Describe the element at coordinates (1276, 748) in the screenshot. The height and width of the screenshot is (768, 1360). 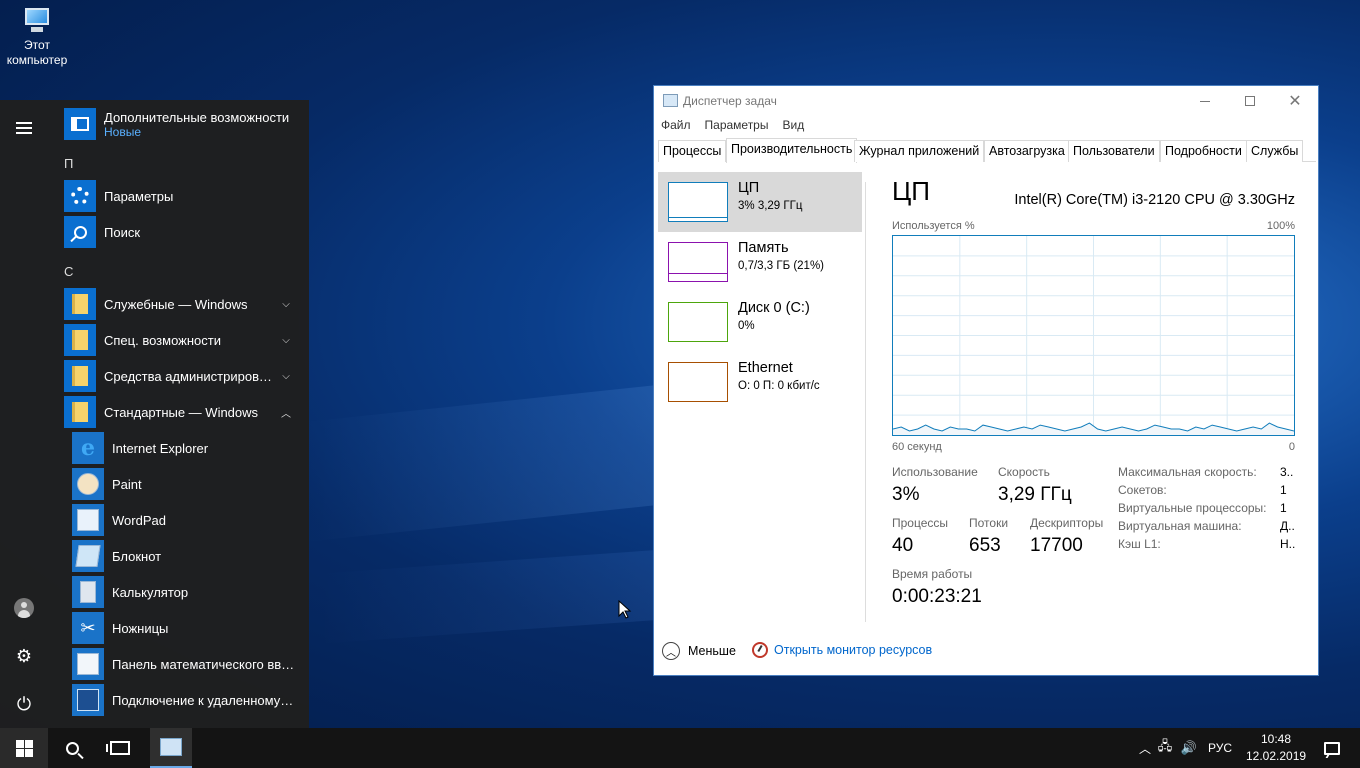
I see `clock: 10:48 12.02.2019` at that location.